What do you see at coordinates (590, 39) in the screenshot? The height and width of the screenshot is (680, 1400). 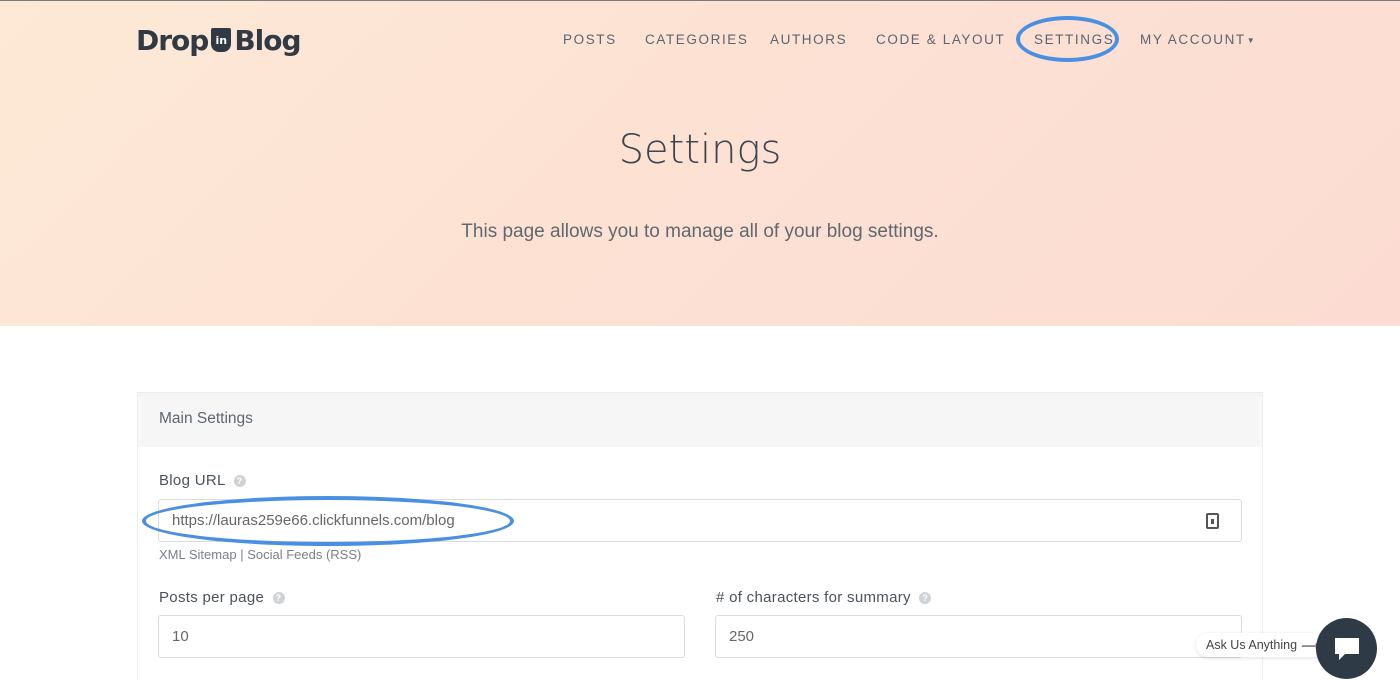 I see `nav-posts: POSTS` at bounding box center [590, 39].